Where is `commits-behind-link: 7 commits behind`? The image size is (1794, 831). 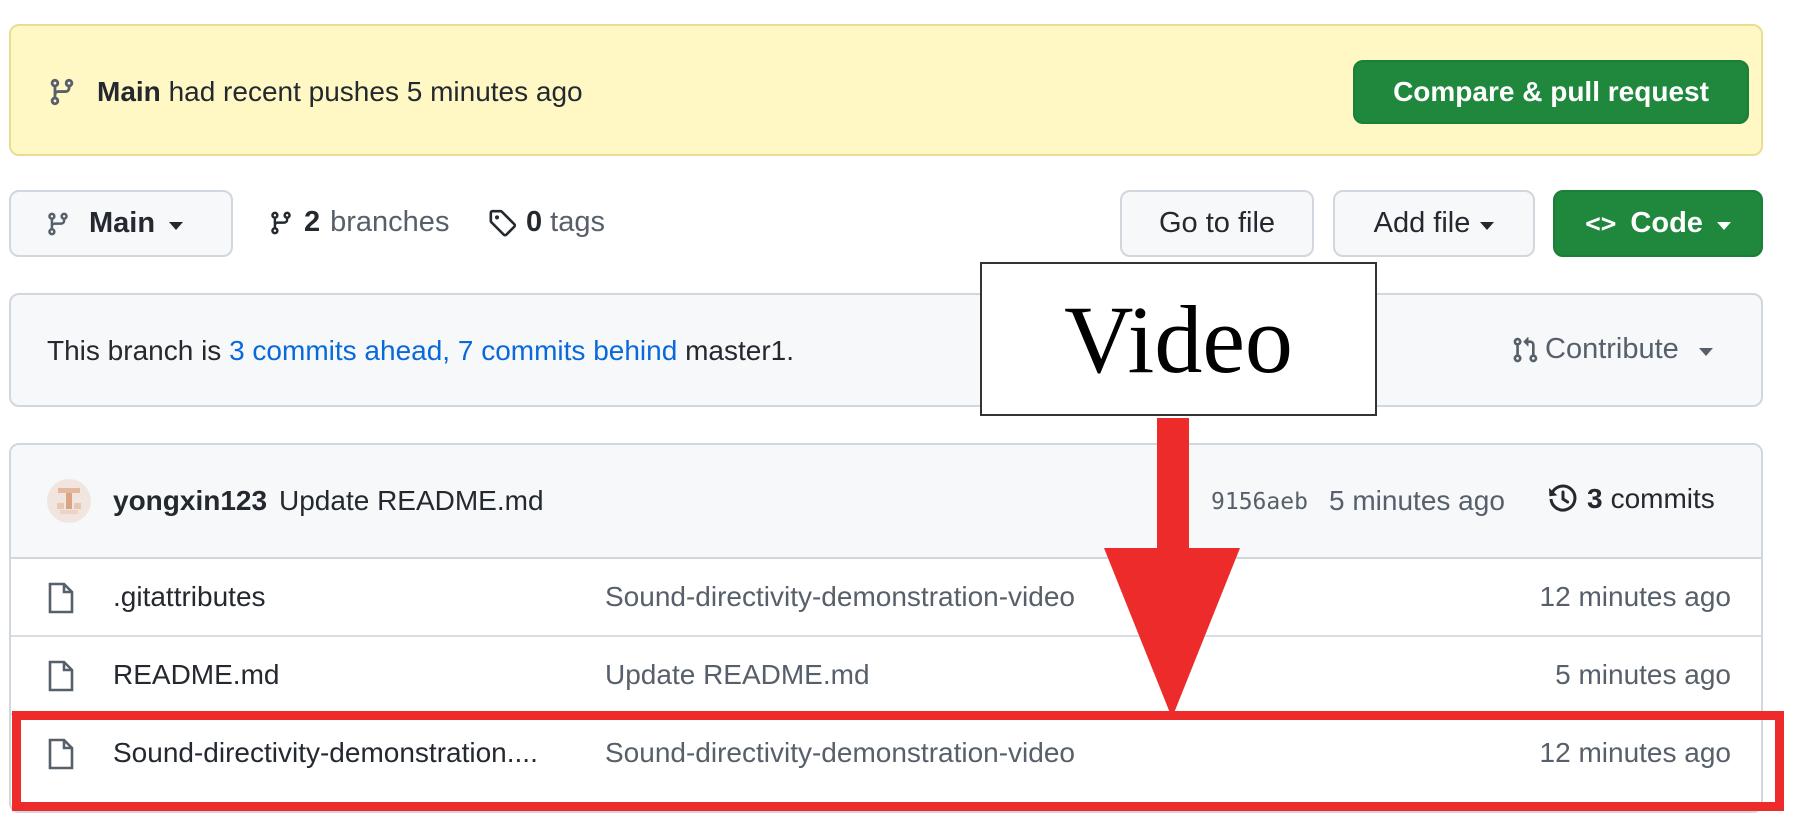 commits-behind-link: 7 commits behind is located at coordinates (567, 350).